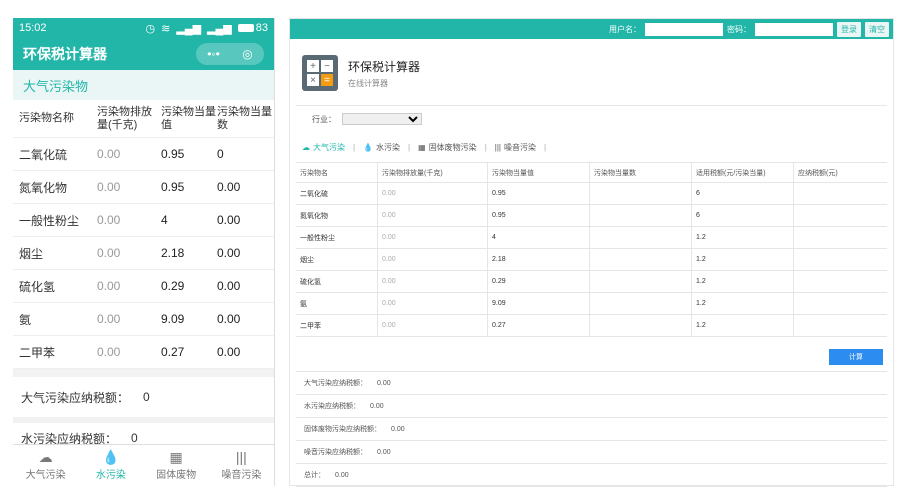 The image size is (900, 500). Describe the element at coordinates (337, 303) in the screenshot. I see `pollutant-name: 氨` at that location.